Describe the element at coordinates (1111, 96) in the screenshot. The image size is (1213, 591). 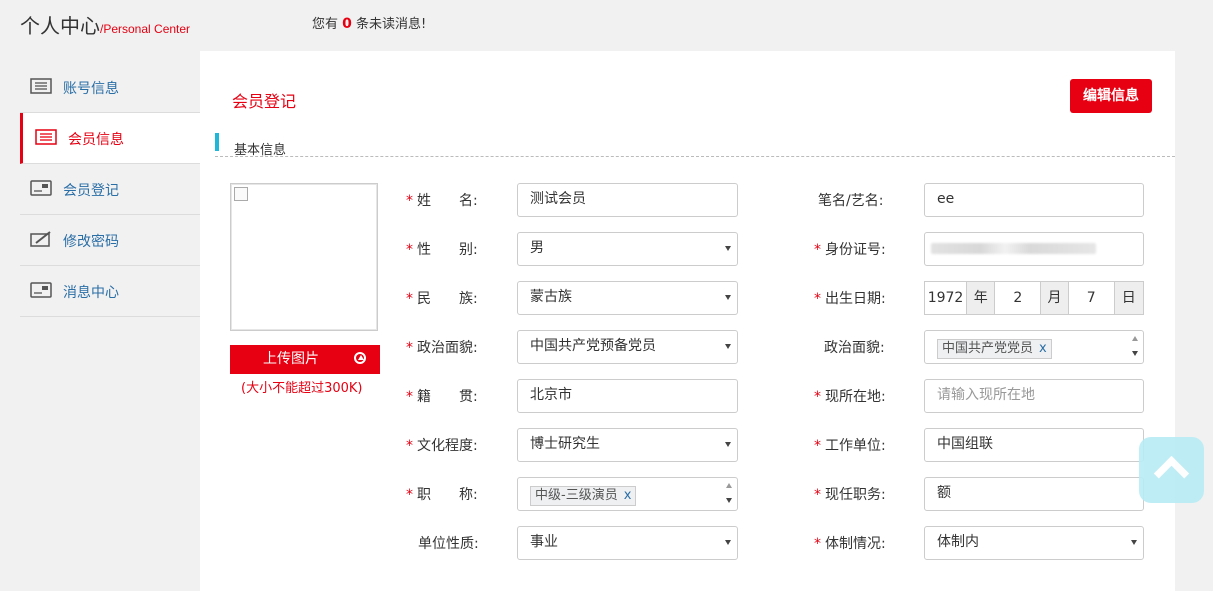
I see `edit-info-button: 编辑信息` at that location.